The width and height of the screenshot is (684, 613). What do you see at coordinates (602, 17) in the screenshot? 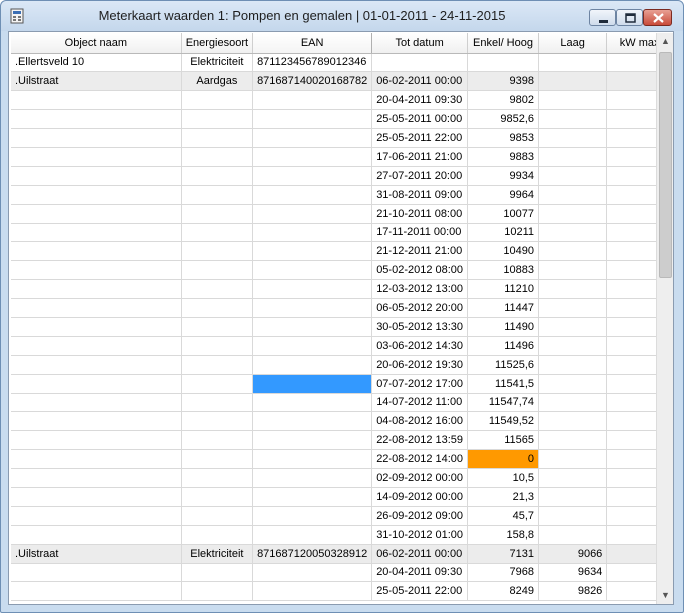
I see `minimize-button` at bounding box center [602, 17].